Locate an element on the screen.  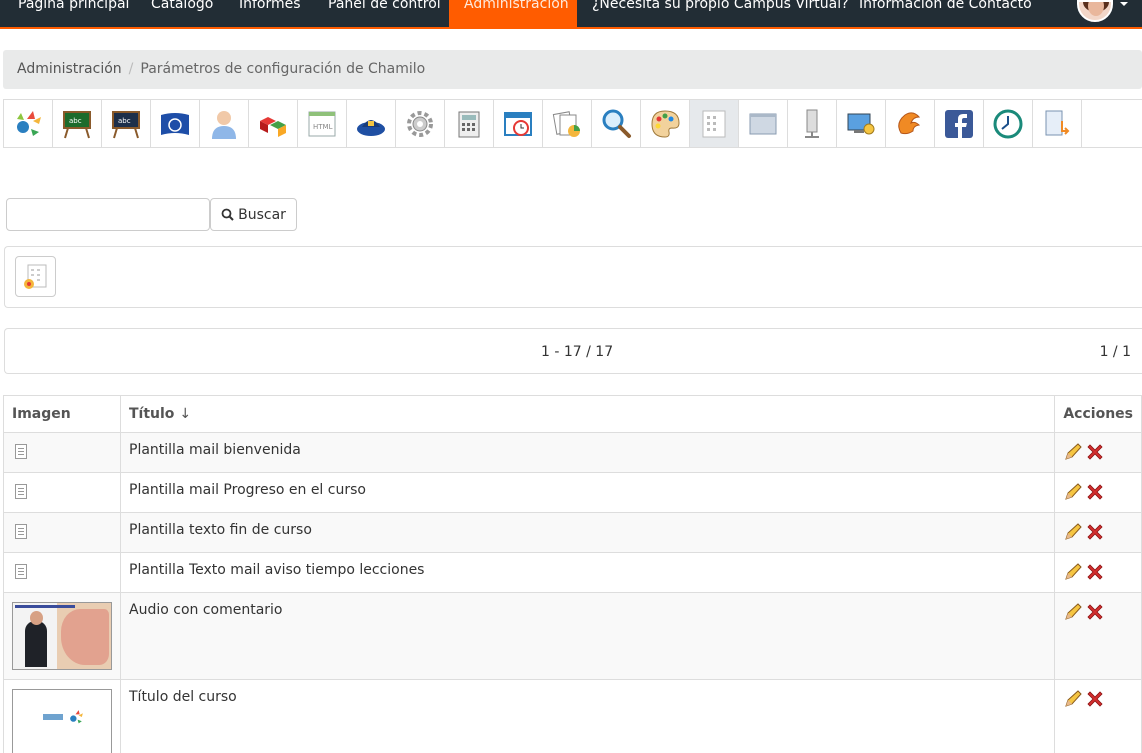
search-button: Buscar is located at coordinates (253, 214).